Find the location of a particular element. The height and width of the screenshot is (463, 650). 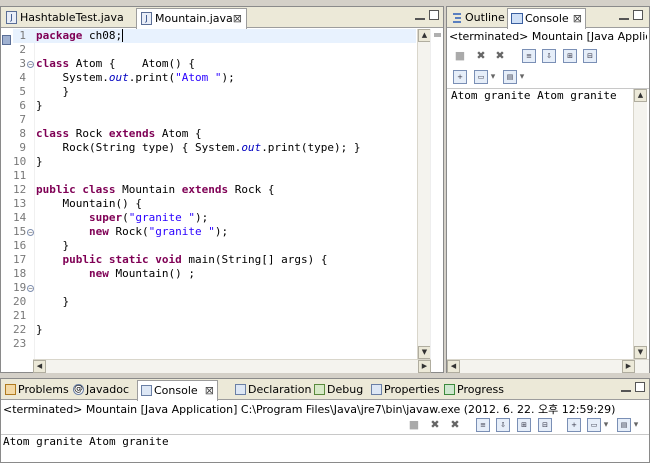

code-line: 22} is located at coordinates (28, 330).